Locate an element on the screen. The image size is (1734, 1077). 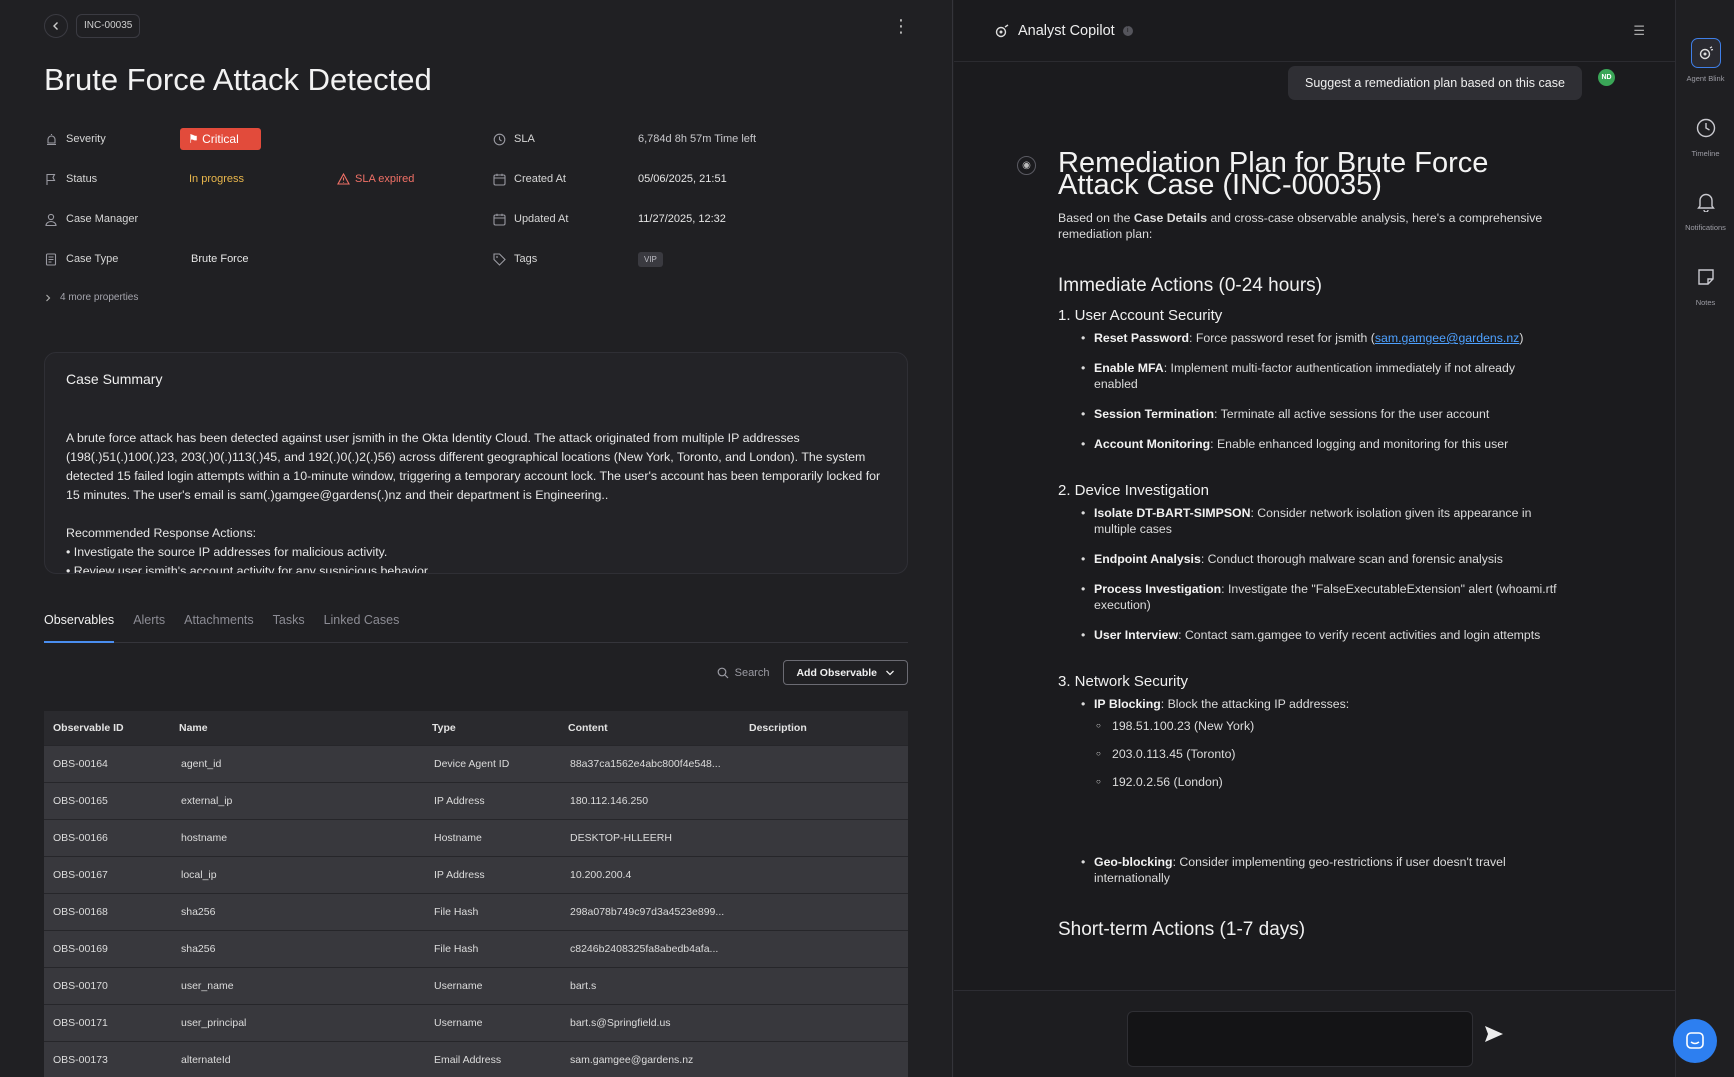
column-header: Name is located at coordinates (305, 728).